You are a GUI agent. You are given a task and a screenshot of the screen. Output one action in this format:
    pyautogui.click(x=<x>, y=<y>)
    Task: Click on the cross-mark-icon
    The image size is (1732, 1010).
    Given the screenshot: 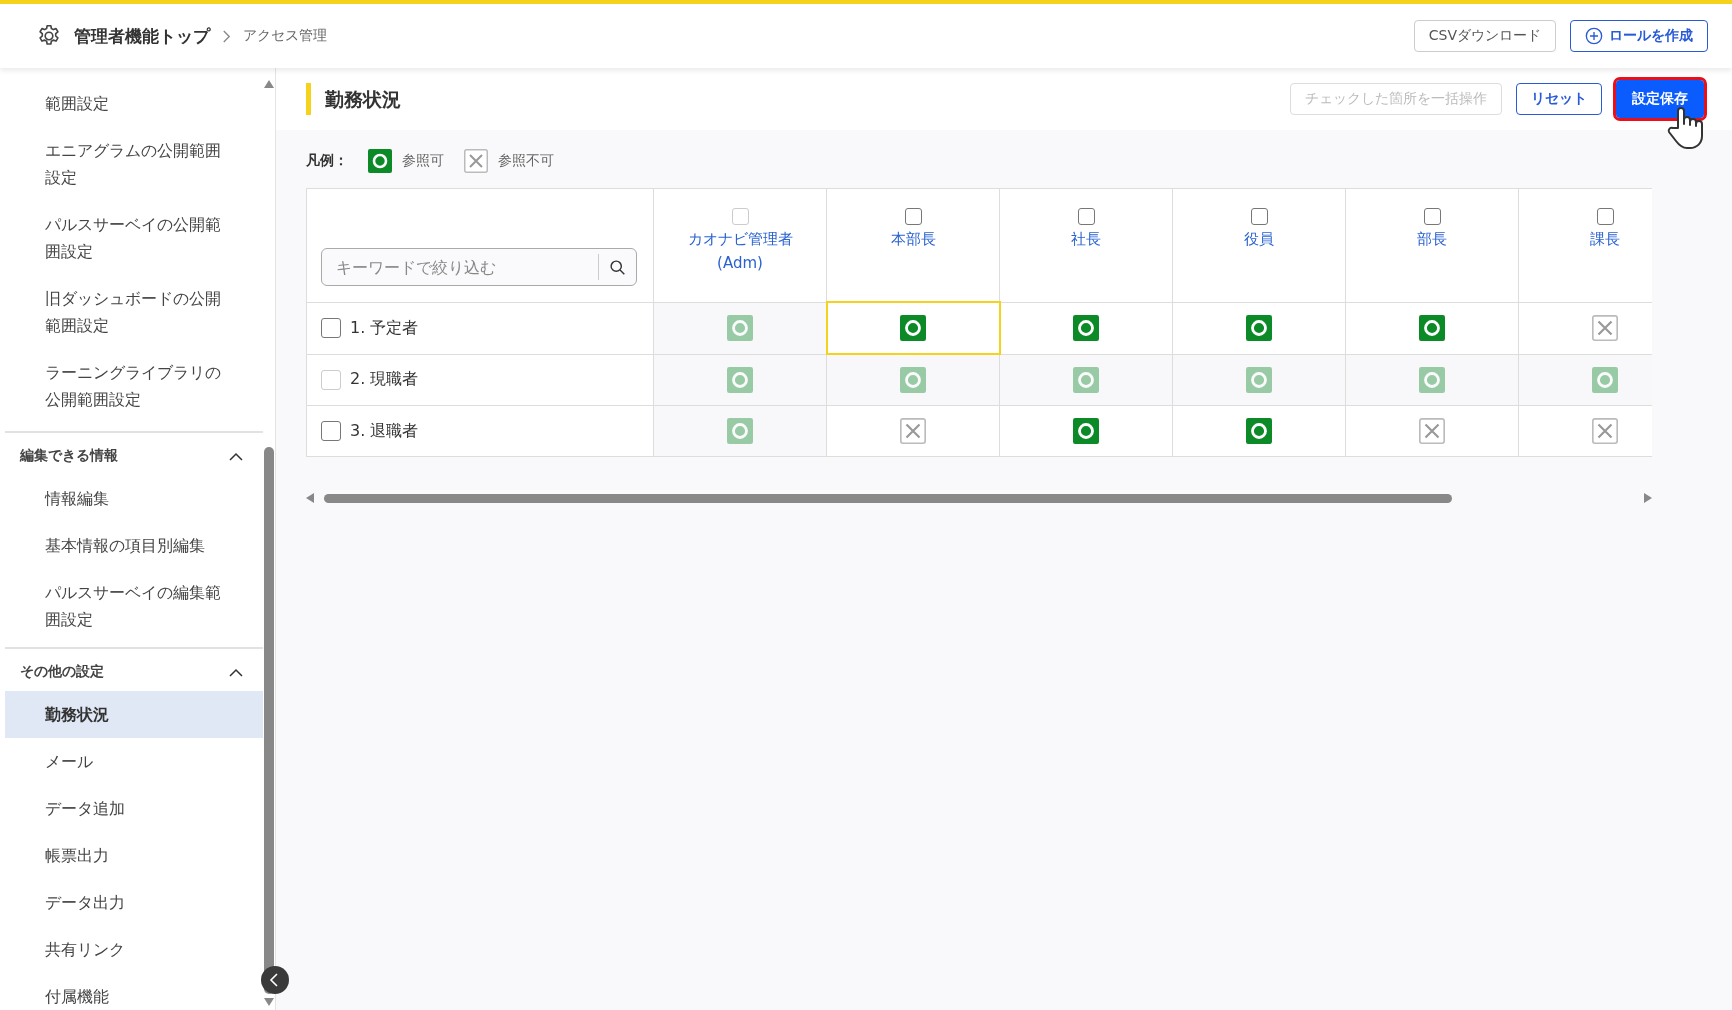 What is the action you would take?
    pyautogui.click(x=476, y=161)
    